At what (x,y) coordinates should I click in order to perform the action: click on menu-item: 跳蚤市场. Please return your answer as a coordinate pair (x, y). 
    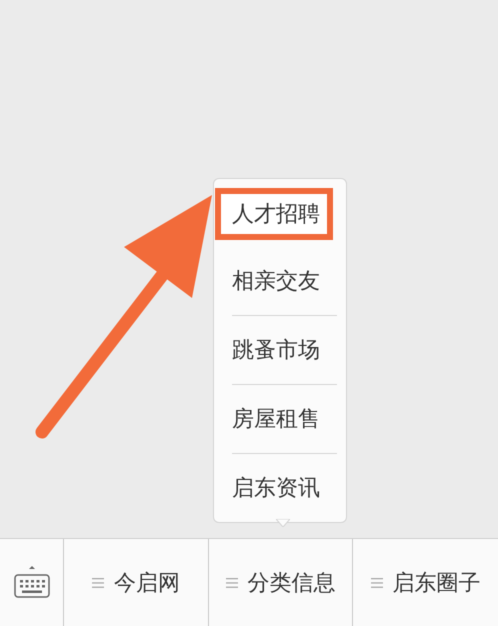
    Looking at the image, I should click on (280, 350).